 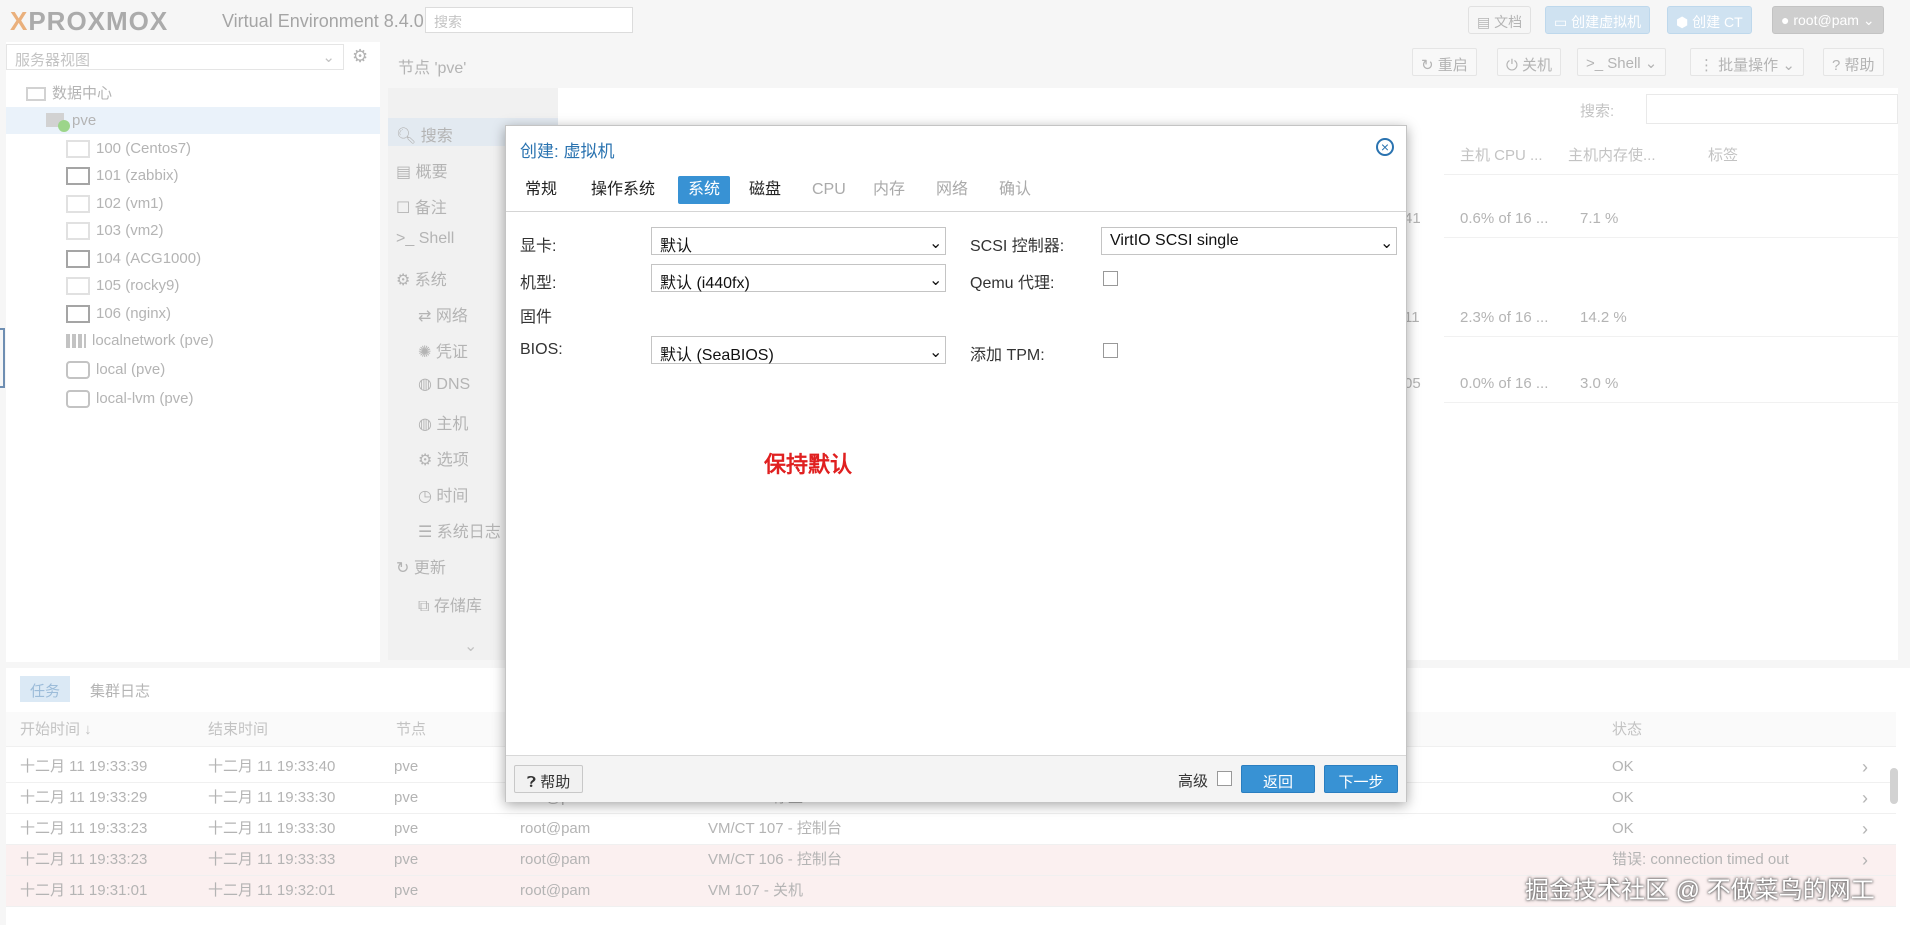 What do you see at coordinates (1224, 778) in the screenshot?
I see `advanced-checkbox` at bounding box center [1224, 778].